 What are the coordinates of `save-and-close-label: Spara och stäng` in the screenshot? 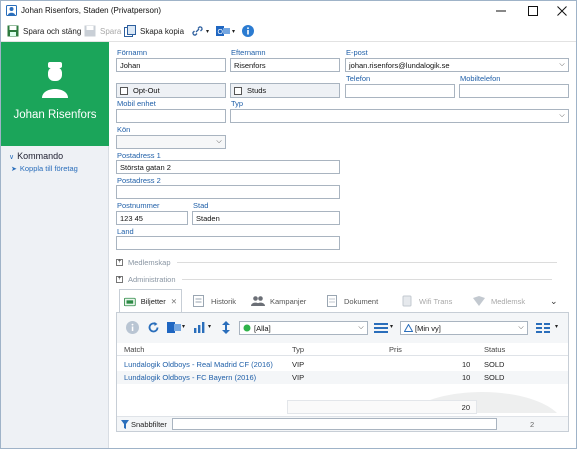 It's located at (52, 31).